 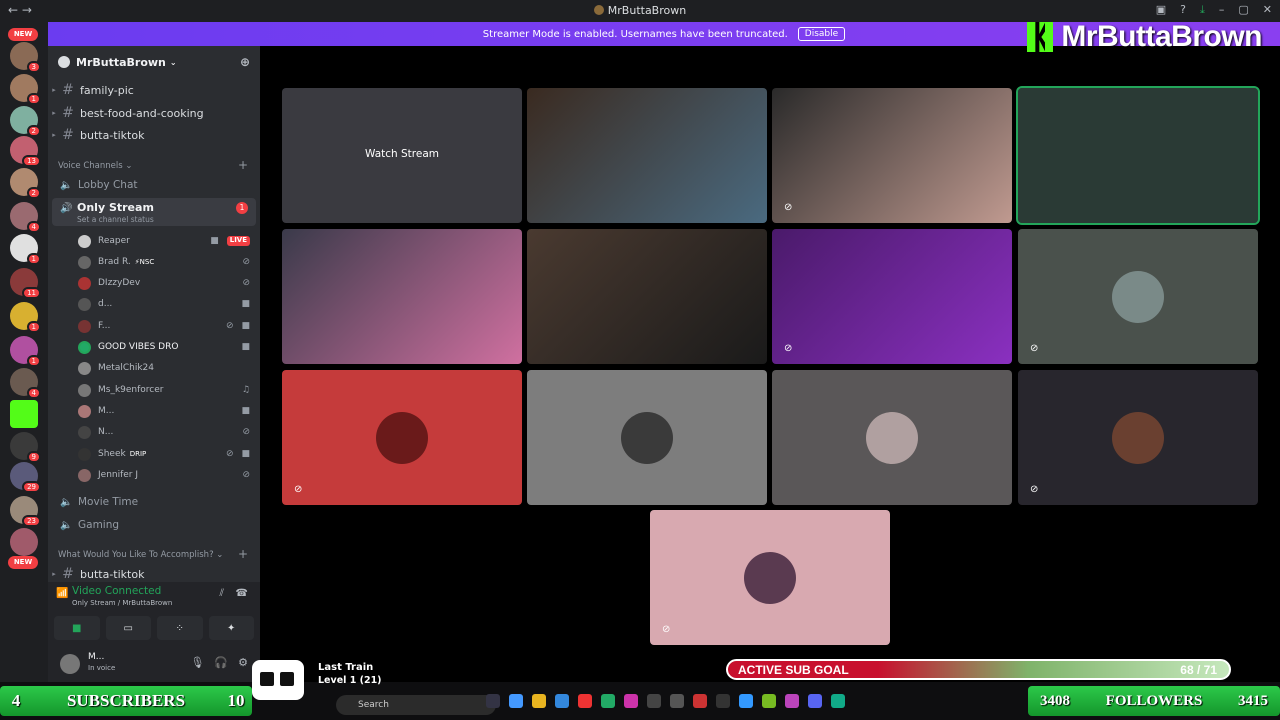 What do you see at coordinates (245, 62) in the screenshot?
I see `invite-icon: ⊕` at bounding box center [245, 62].